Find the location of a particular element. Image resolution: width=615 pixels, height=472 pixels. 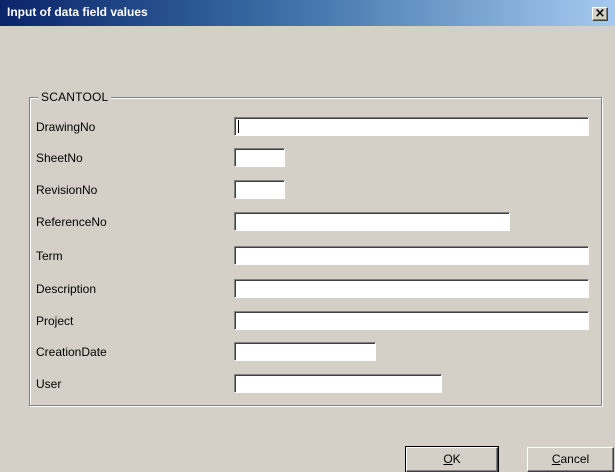

creationdate-input is located at coordinates (305, 351).